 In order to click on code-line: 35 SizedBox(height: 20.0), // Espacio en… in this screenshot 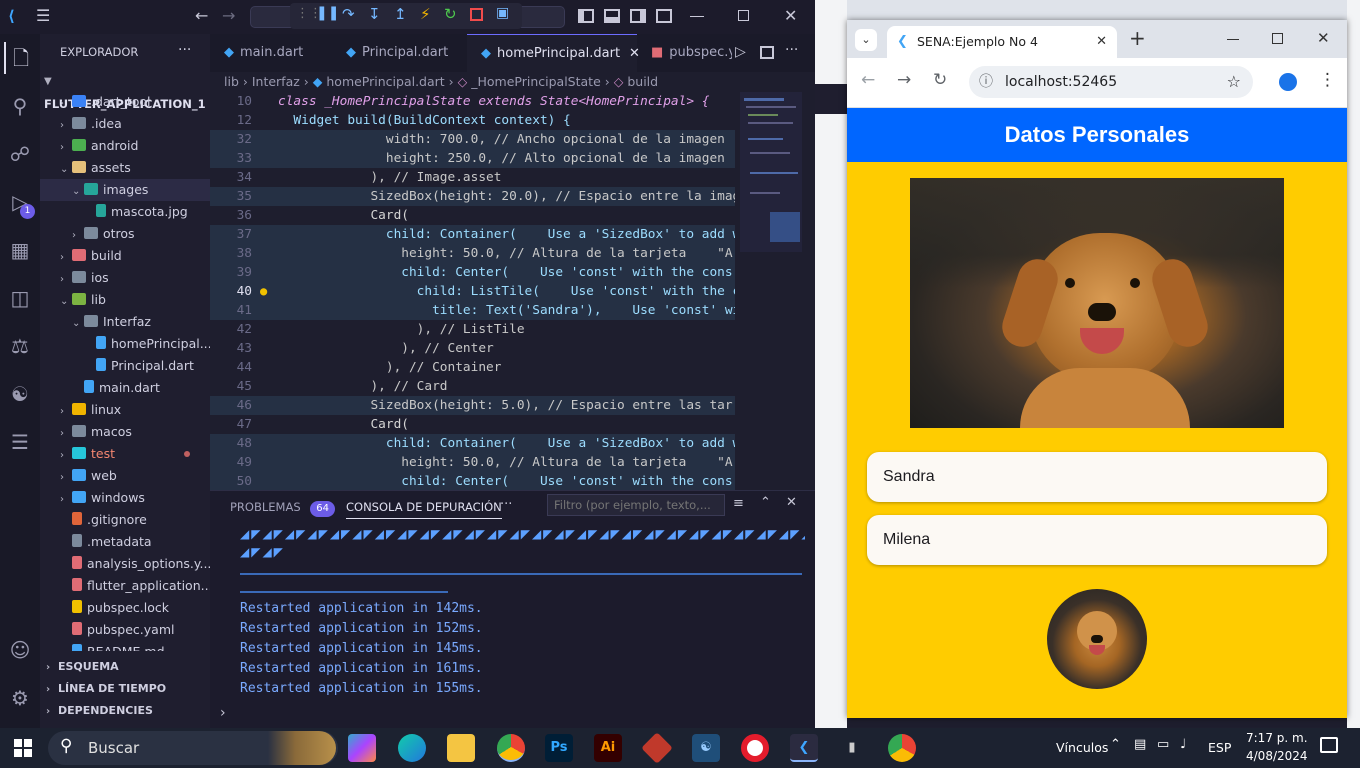, I will do `click(472, 196)`.